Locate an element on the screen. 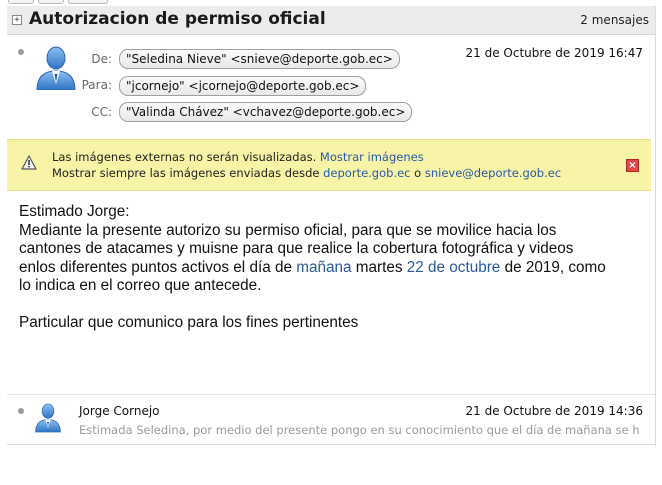 Image resolution: width=662 pixels, height=485 pixels. body-line: lo indica en el correo que antecede. is located at coordinates (140, 285).